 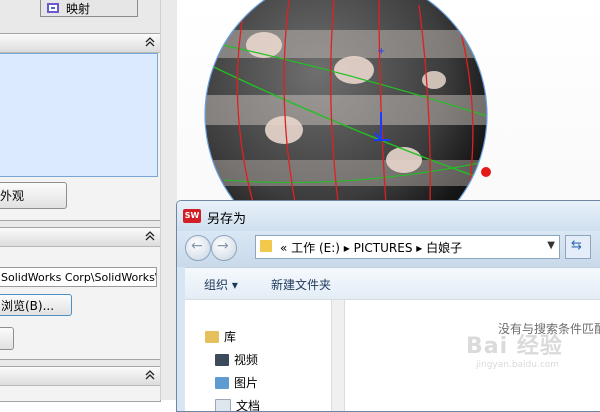 What do you see at coordinates (192, 216) in the screenshot?
I see `solidworks-logo-icon: SW` at bounding box center [192, 216].